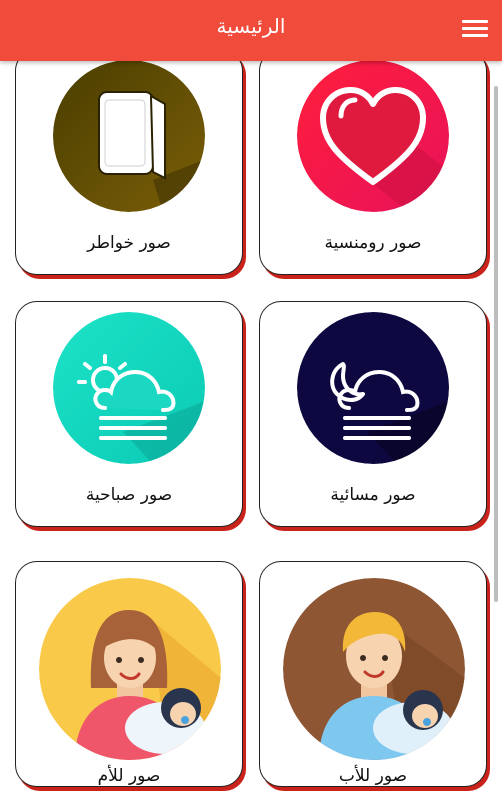 The height and width of the screenshot is (800, 502). What do you see at coordinates (129, 136) in the screenshot?
I see `book-icon` at bounding box center [129, 136].